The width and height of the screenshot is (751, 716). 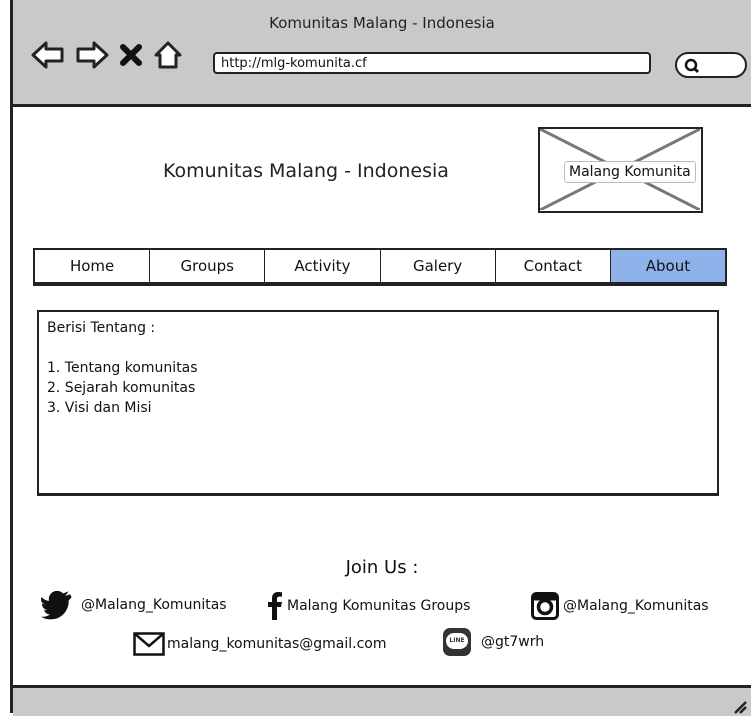 I want to click on tab-home: Home, so click(x=92, y=266).